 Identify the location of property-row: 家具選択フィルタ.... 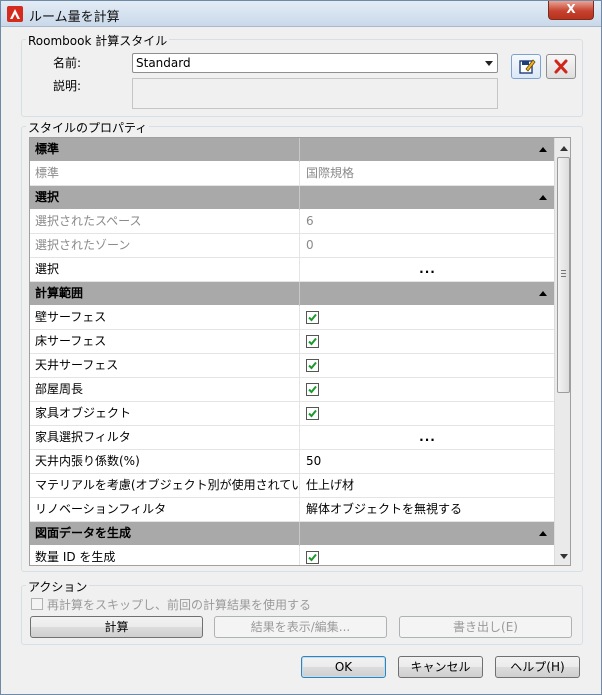
(292, 438).